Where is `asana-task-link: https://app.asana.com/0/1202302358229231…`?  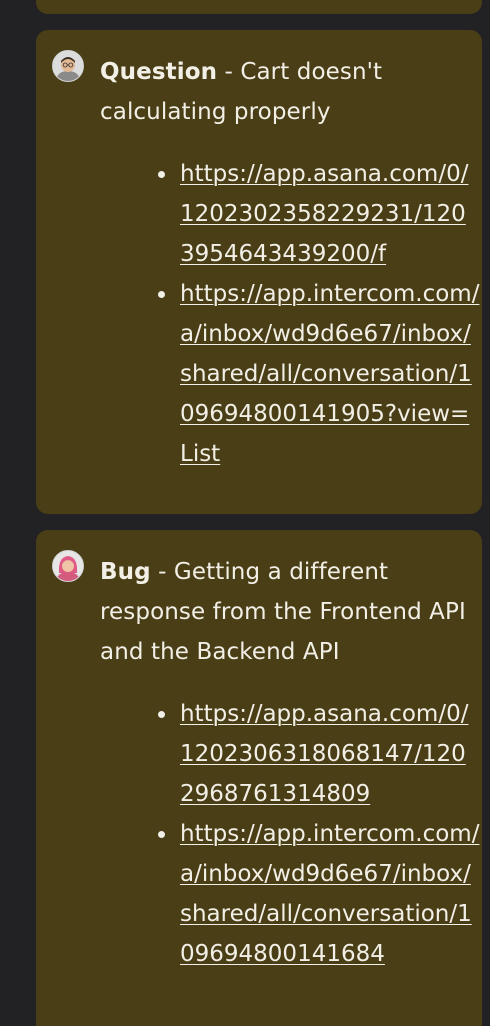 asana-task-link: https://app.asana.com/0/1202302358229231… is located at coordinates (330, 214).